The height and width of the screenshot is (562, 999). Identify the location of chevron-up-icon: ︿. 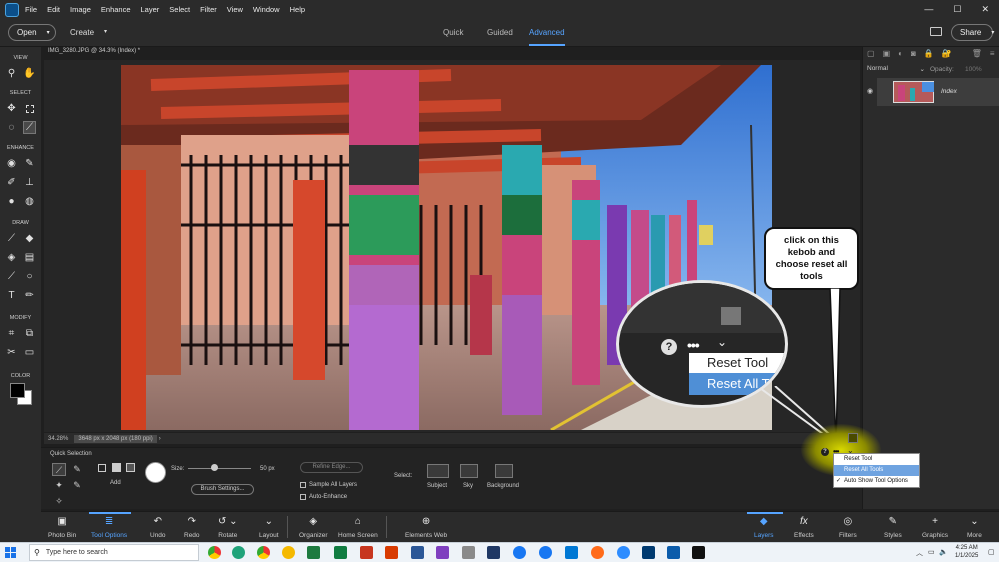
(919, 553).